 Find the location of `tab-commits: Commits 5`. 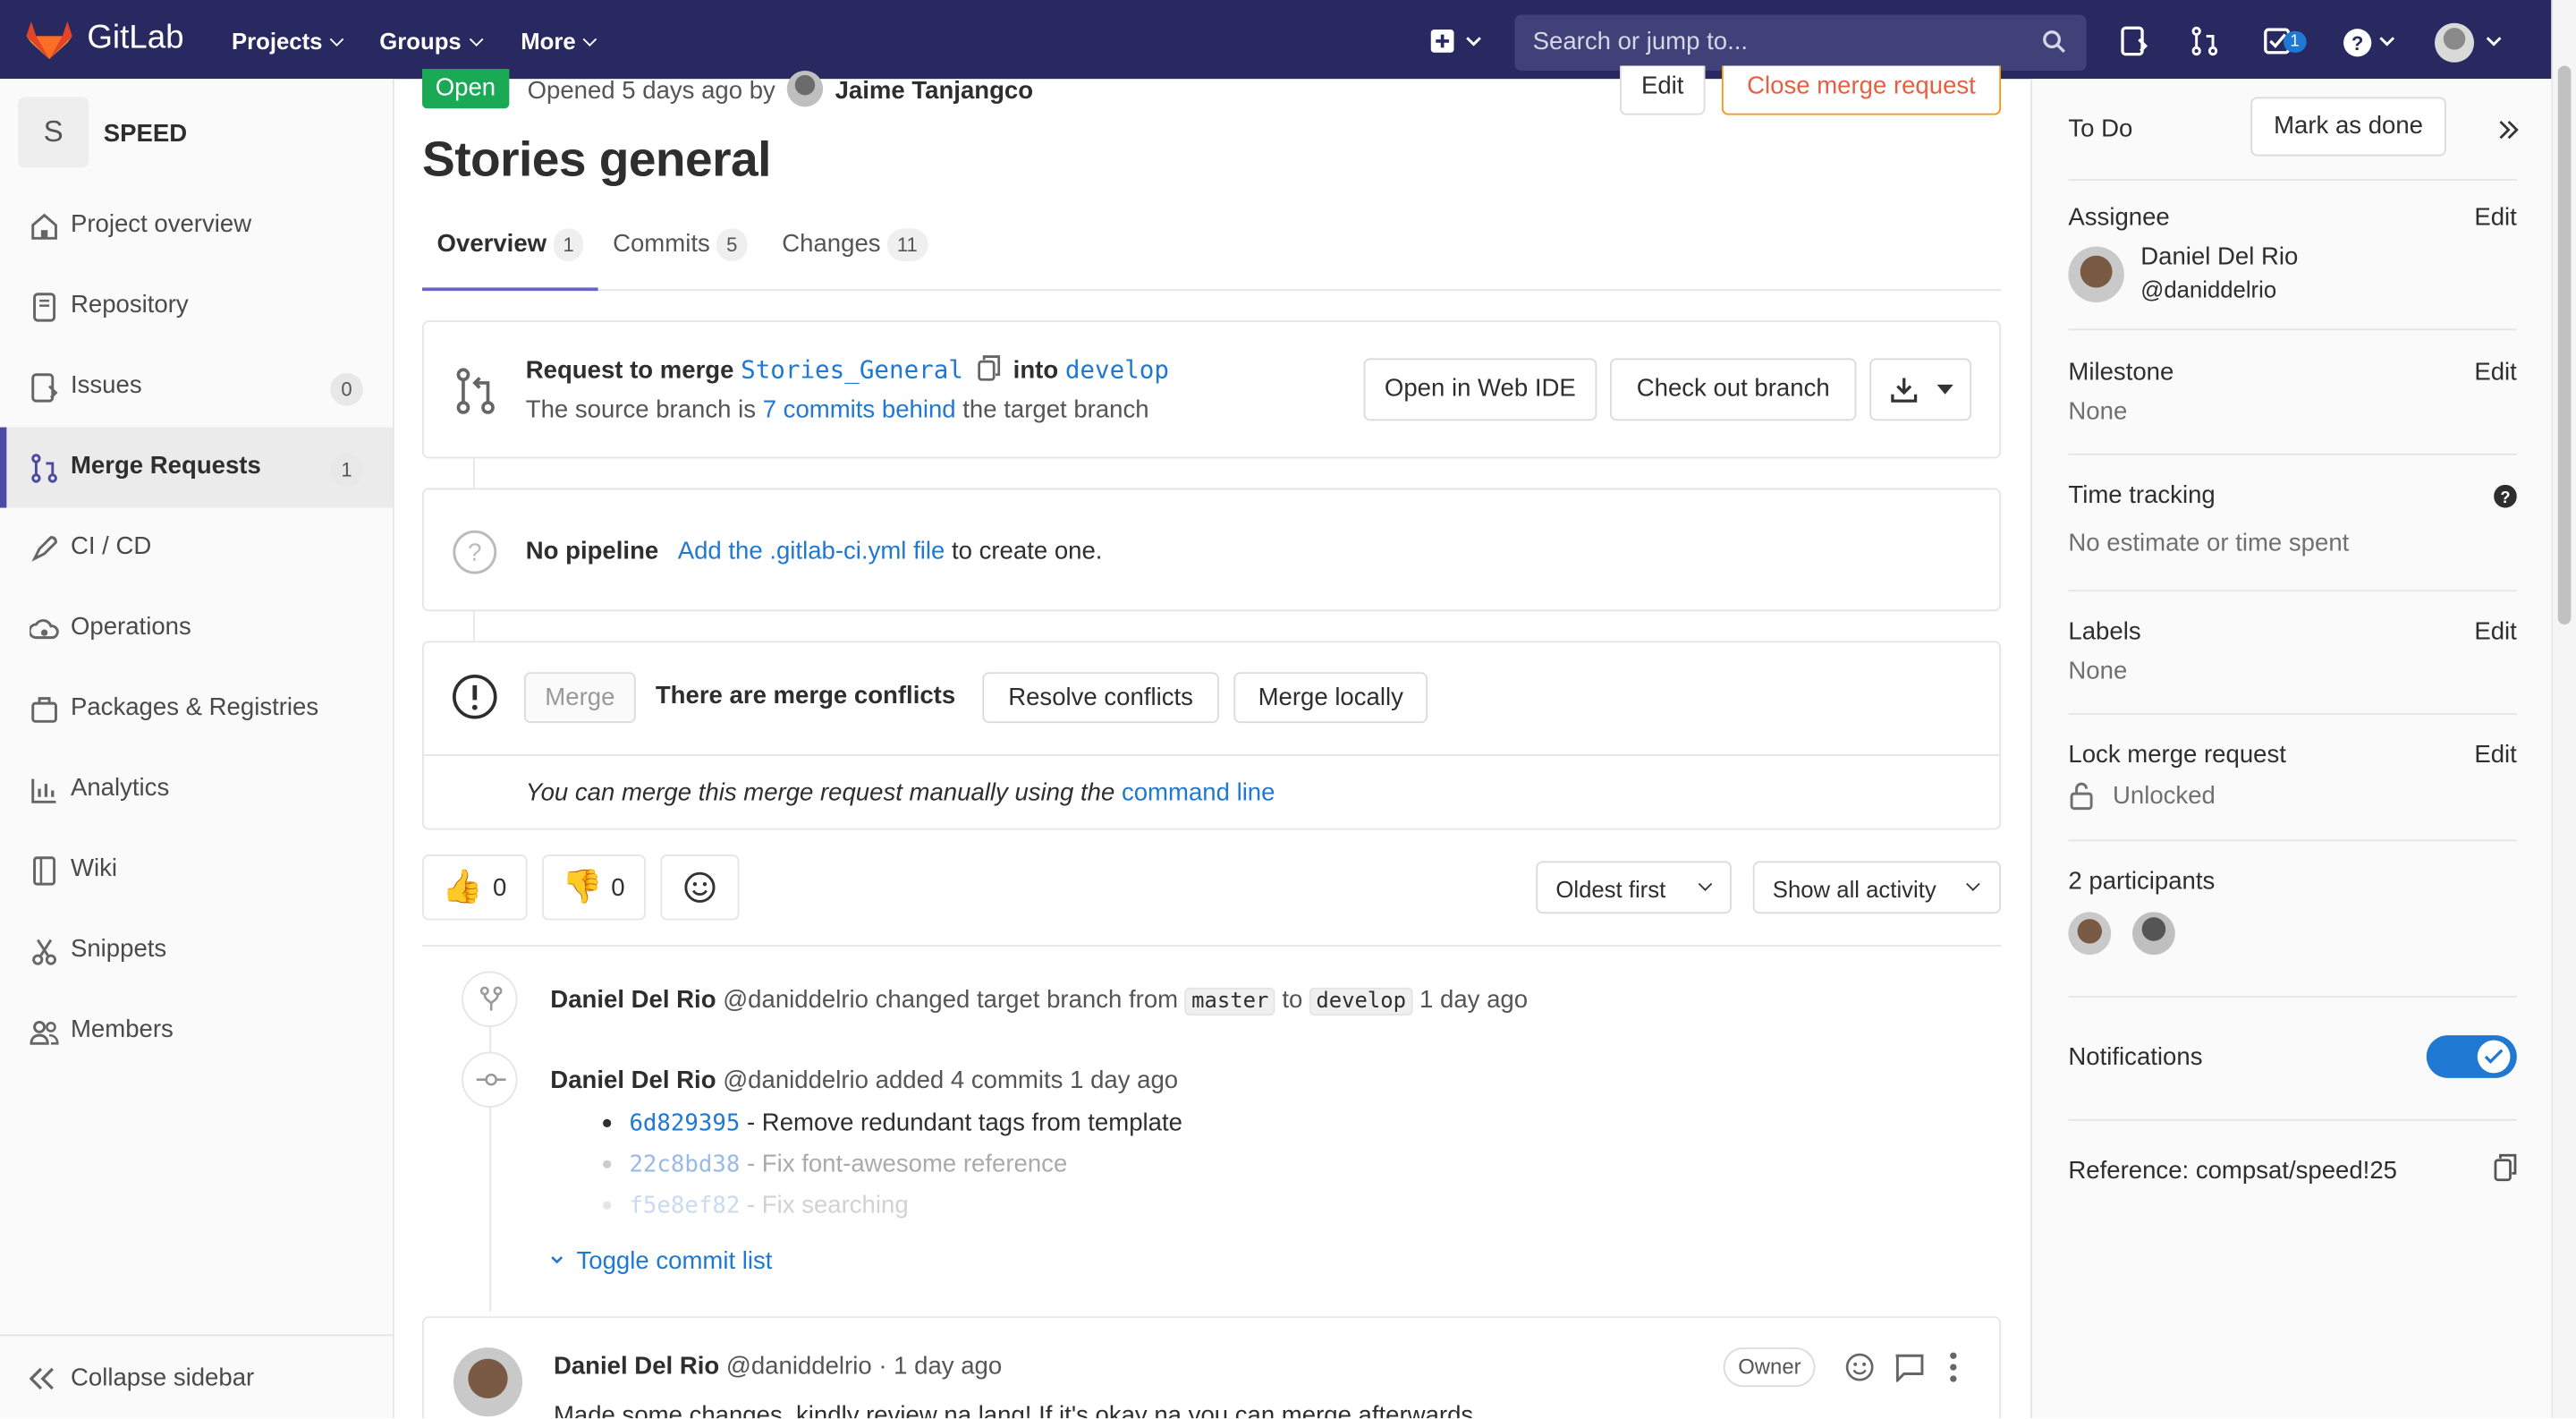

tab-commits: Commits 5 is located at coordinates (680, 245).